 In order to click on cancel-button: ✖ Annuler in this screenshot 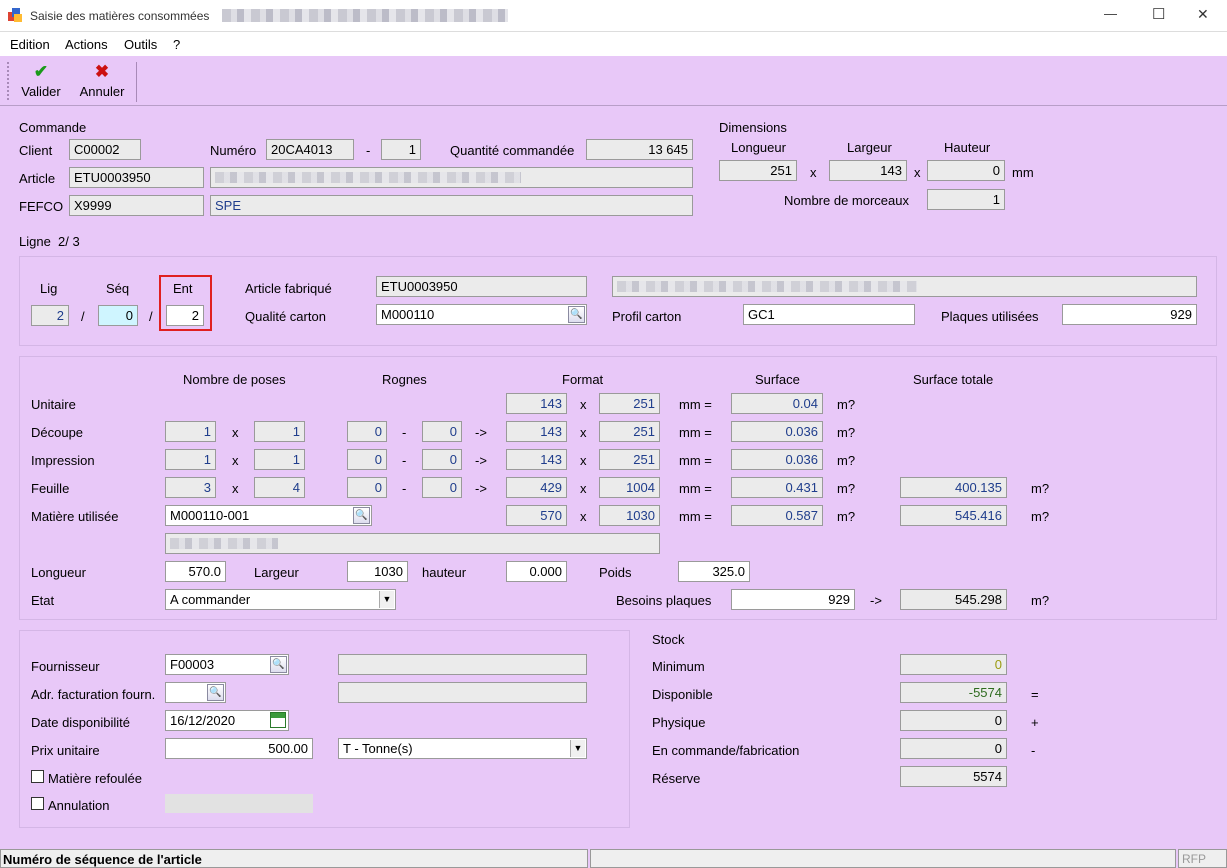, I will do `click(102, 82)`.